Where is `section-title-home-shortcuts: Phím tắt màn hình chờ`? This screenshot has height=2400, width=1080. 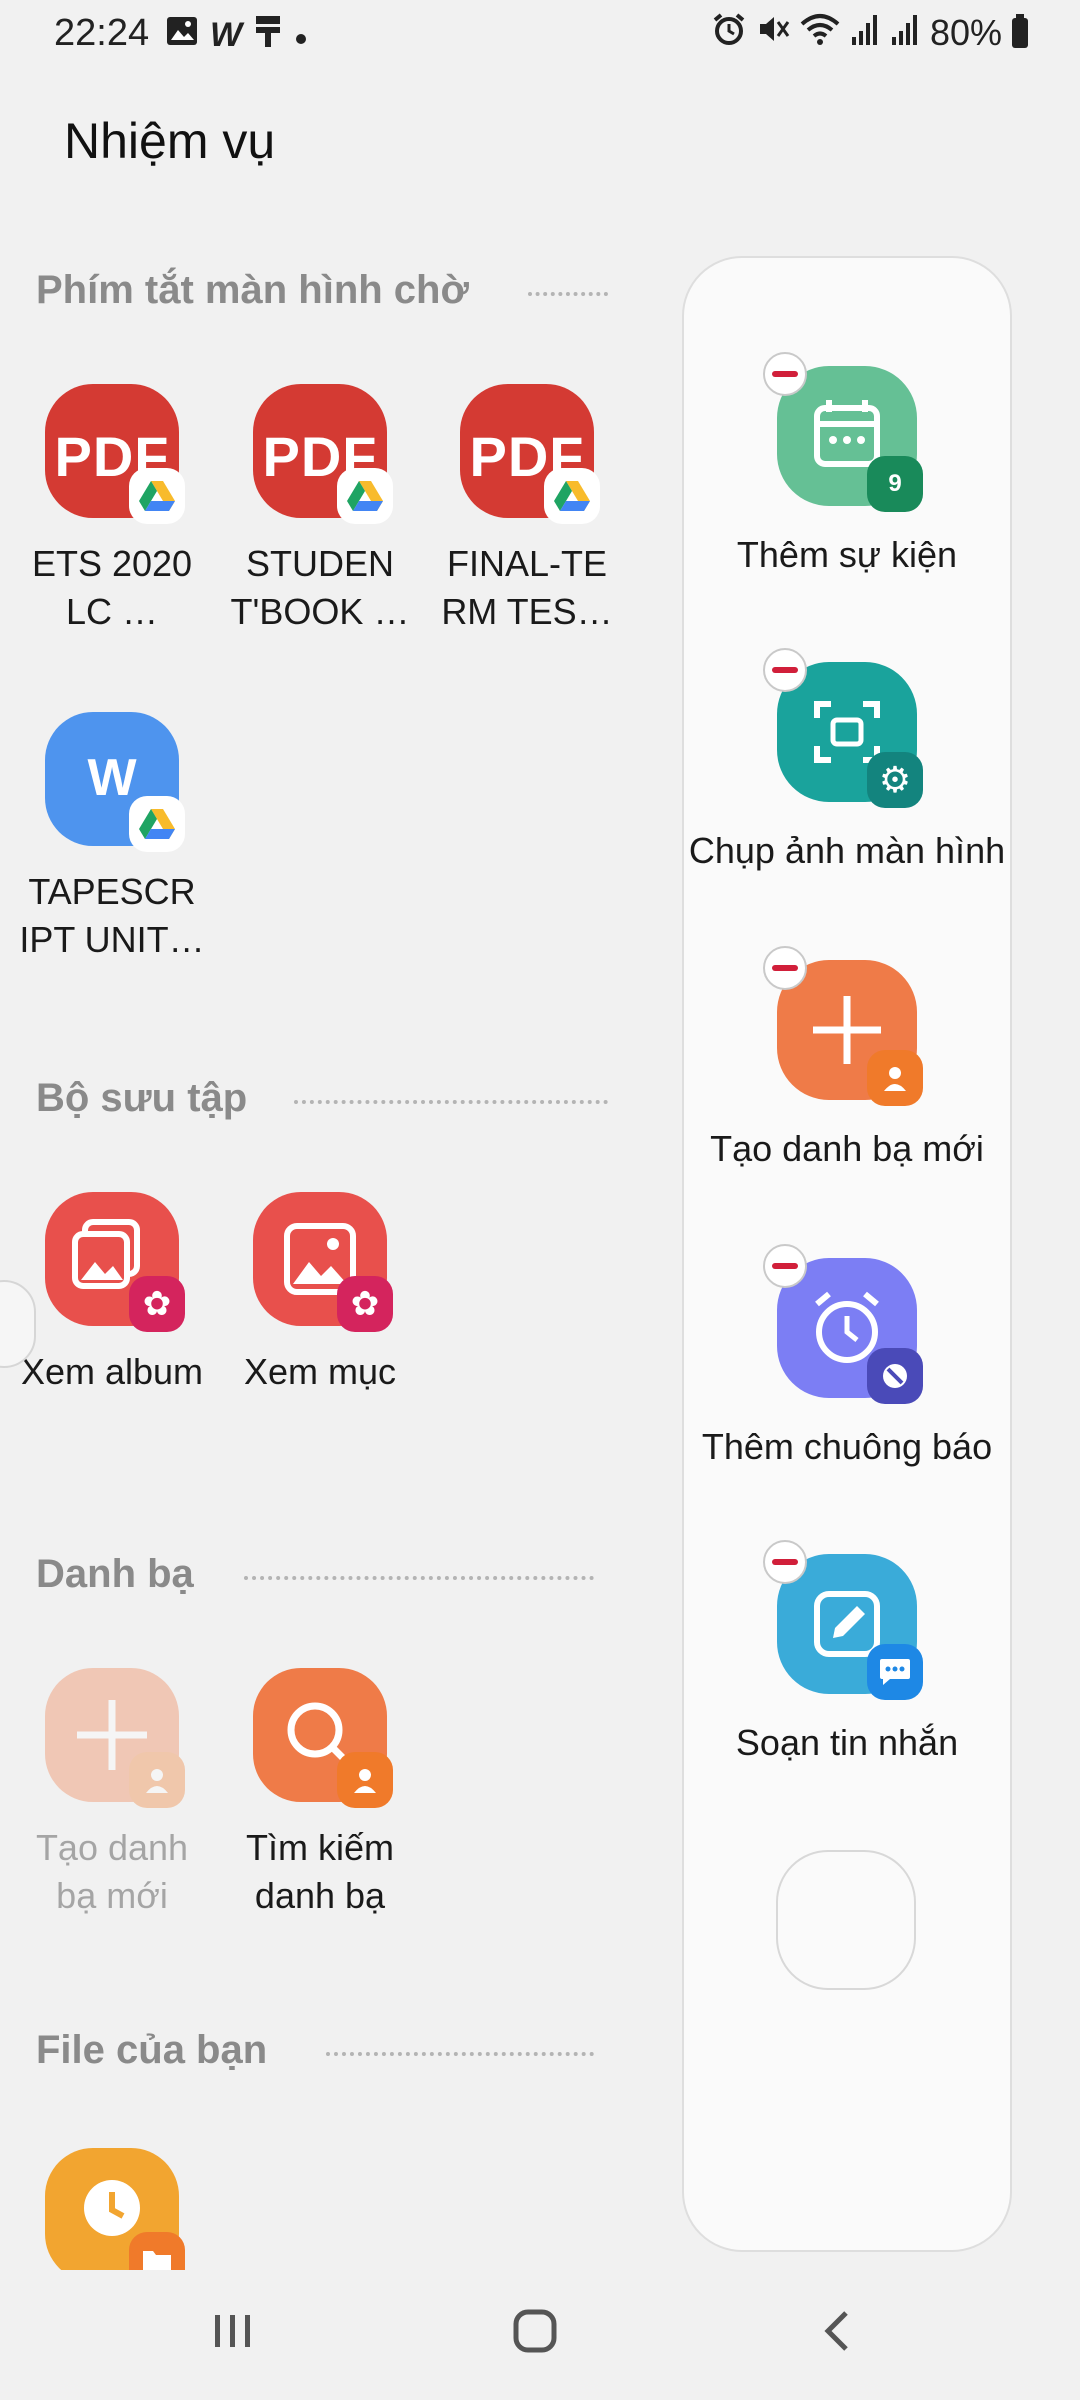
section-title-home-shortcuts: Phím tắt màn hình chờ is located at coordinates (252, 290).